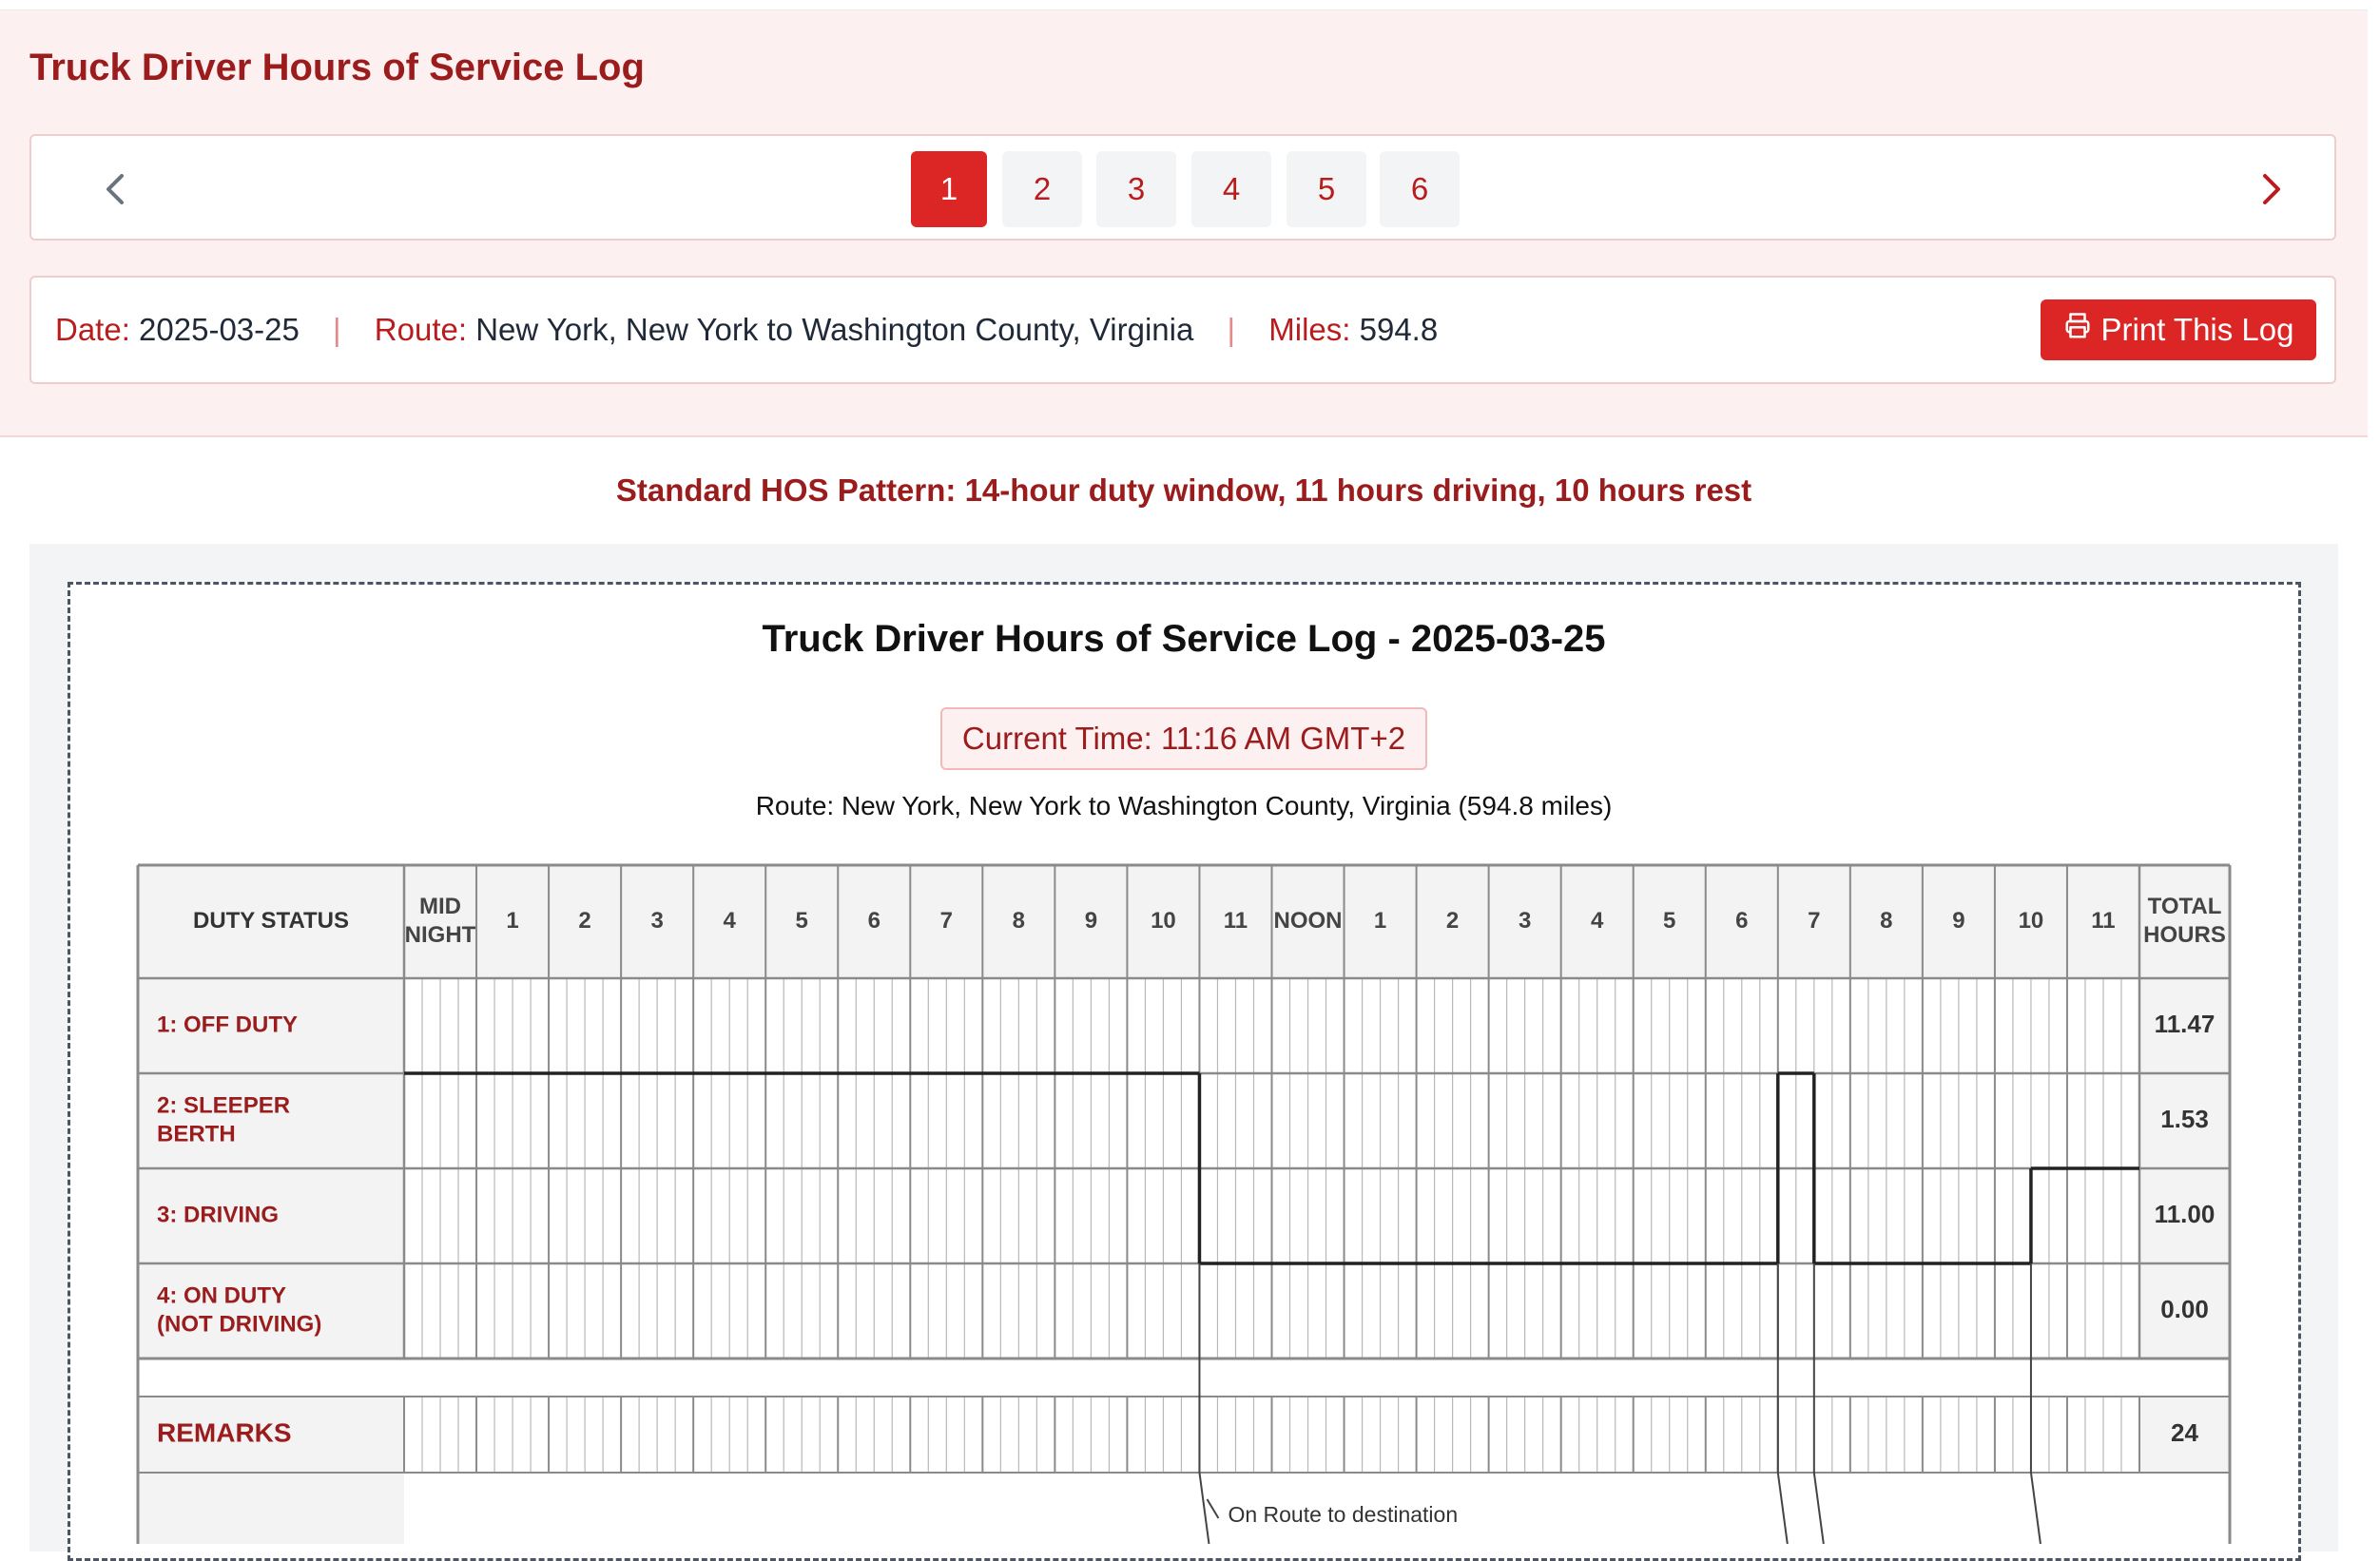 The height and width of the screenshot is (1561, 2380). What do you see at coordinates (2185, 906) in the screenshot?
I see `total-hours-header: TOTAL` at bounding box center [2185, 906].